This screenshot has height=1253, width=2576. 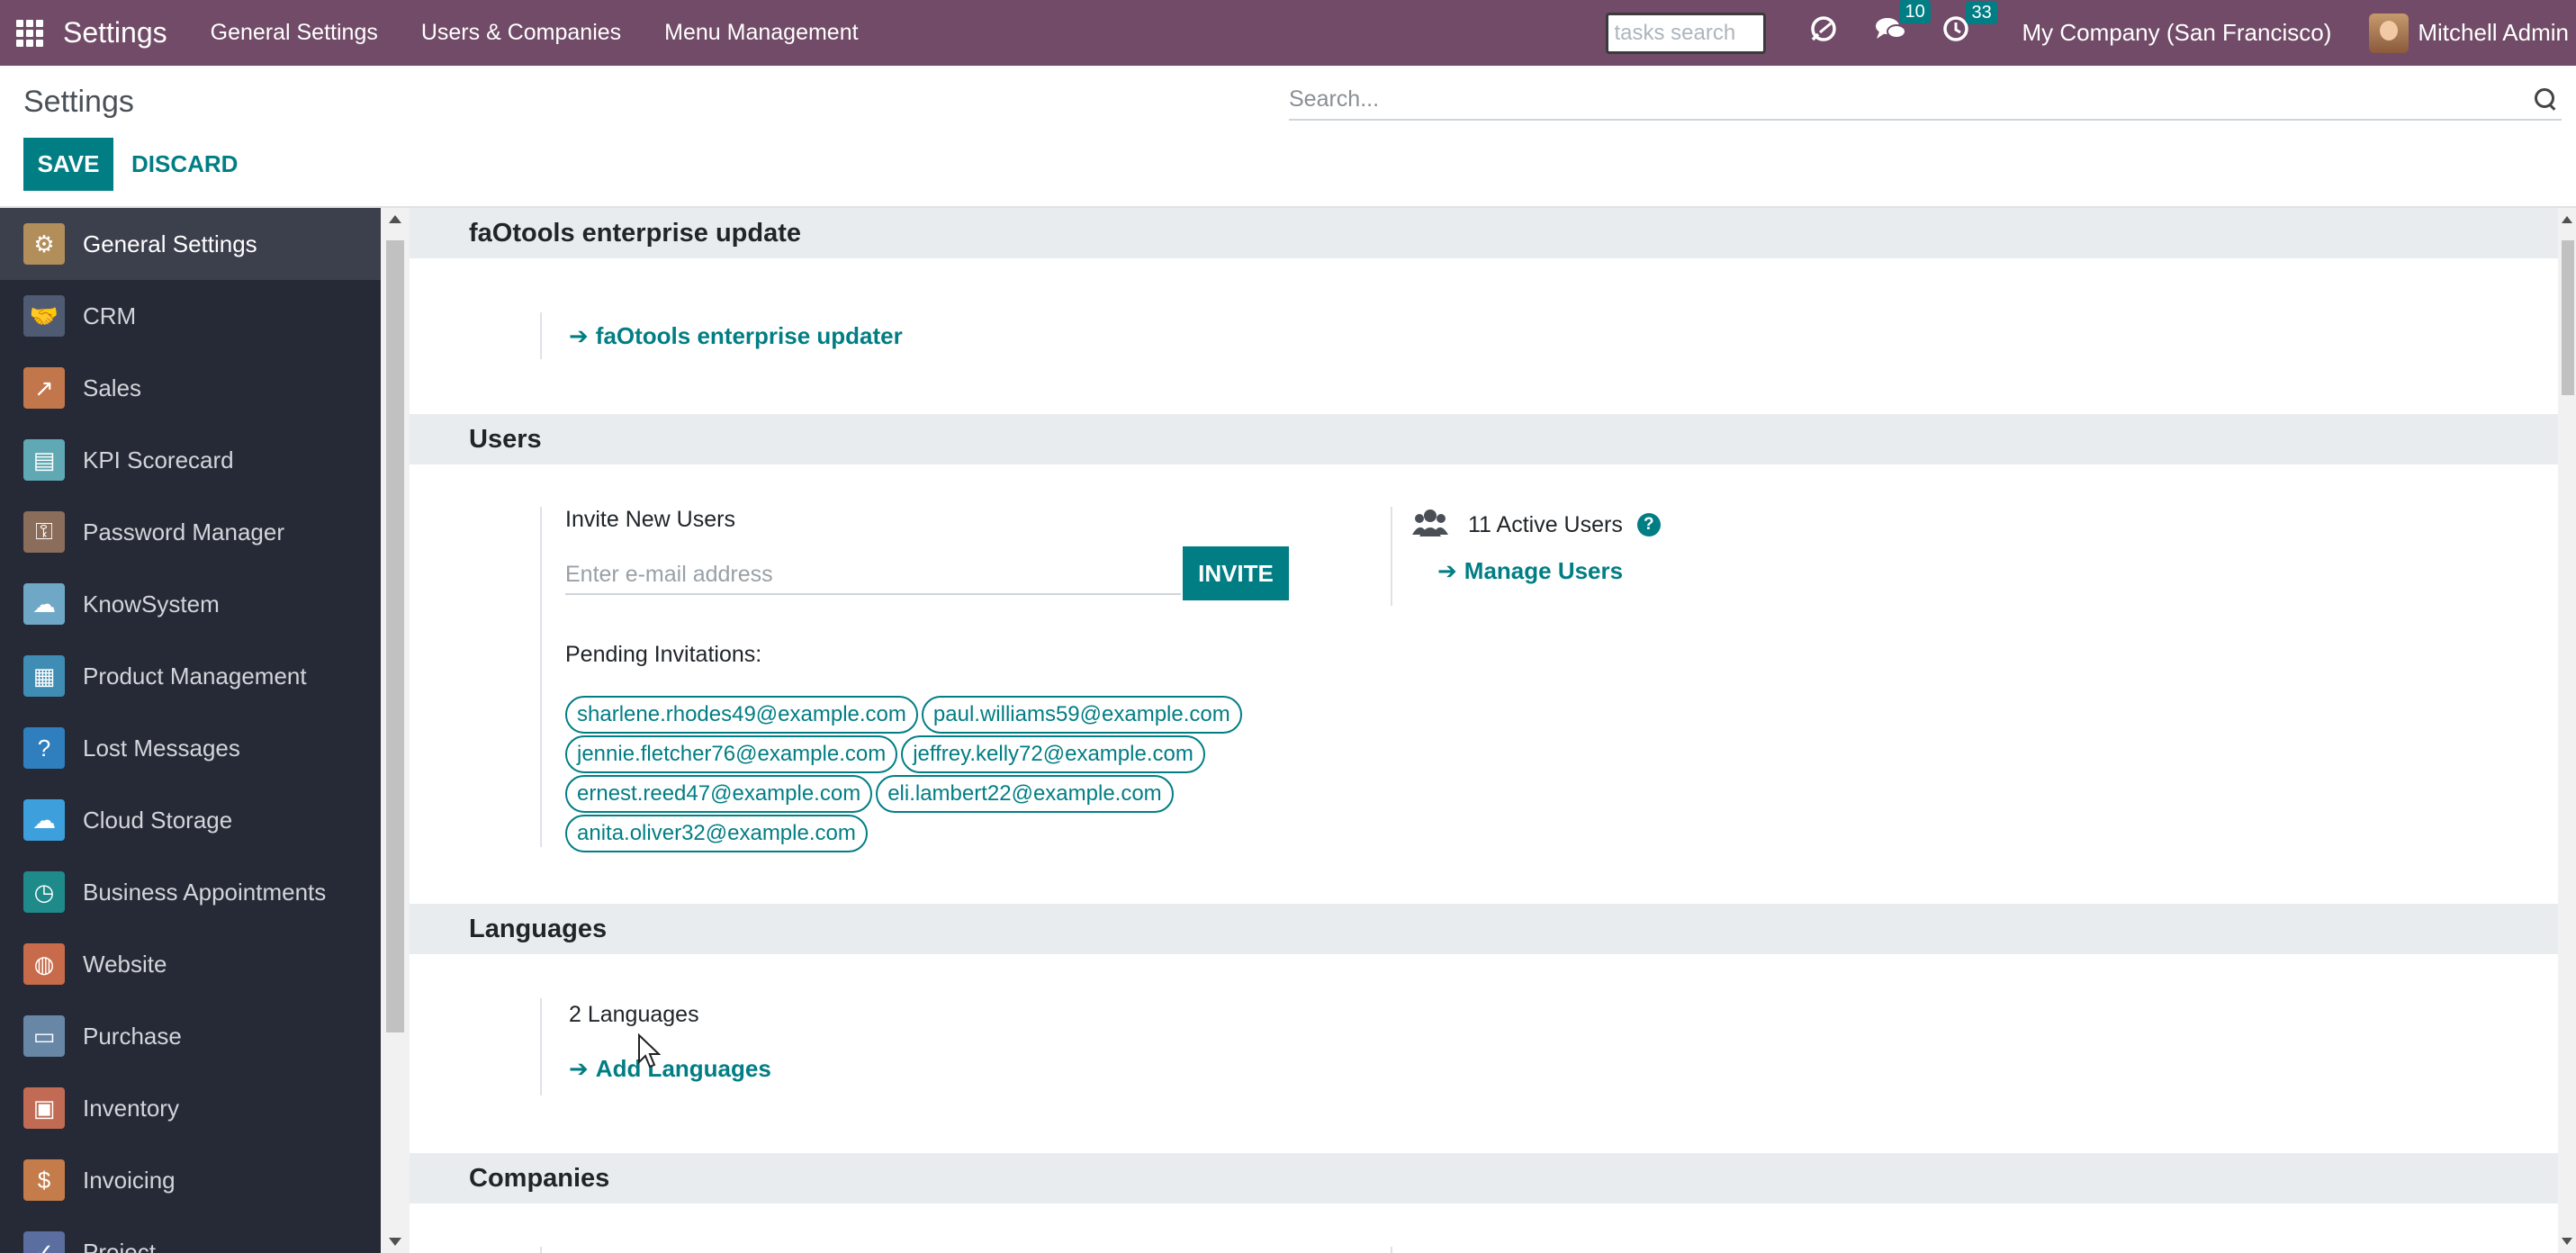 I want to click on handshake-icon: 🤝, so click(x=44, y=316).